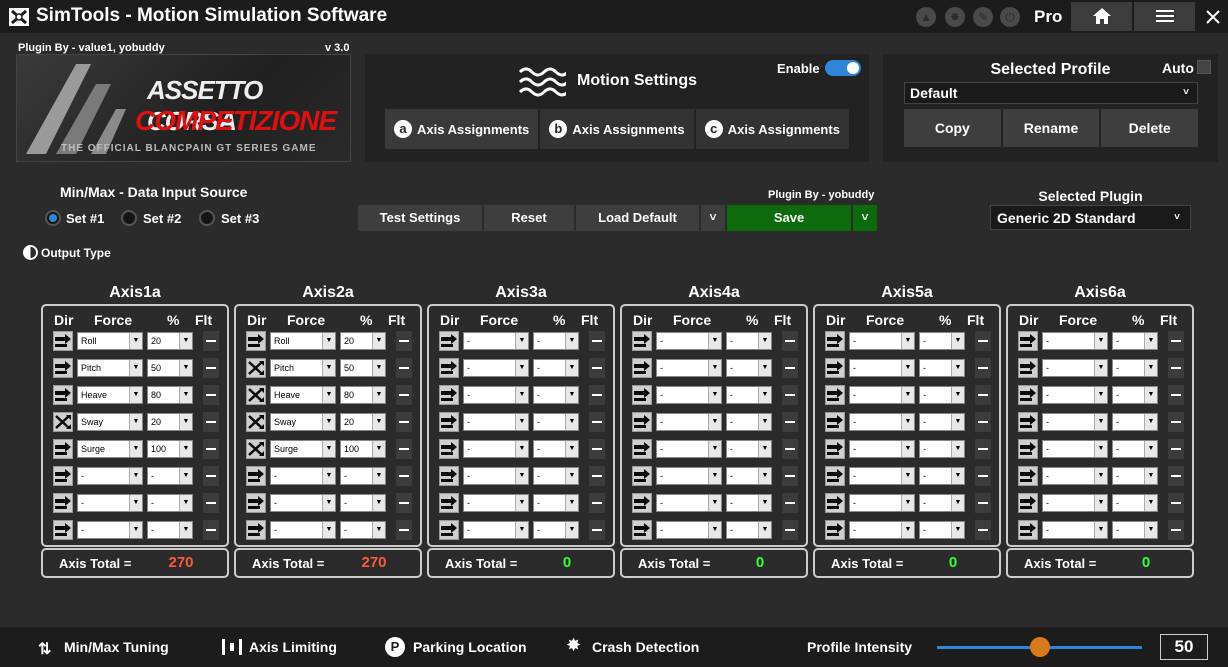  Describe the element at coordinates (789, 218) in the screenshot. I see `save-button: Save` at that location.